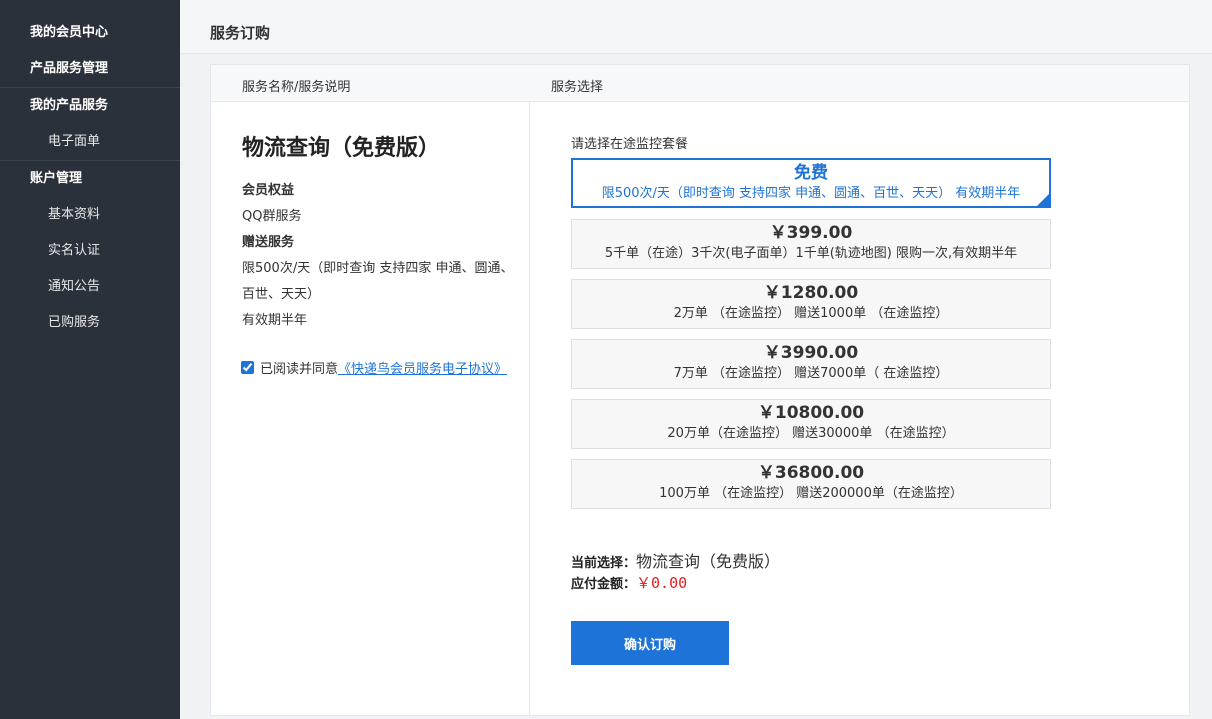 This screenshot has width=1212, height=719. Describe the element at coordinates (90, 69) in the screenshot. I see `sidebar-item-product-service-management: 产品服务管理` at that location.